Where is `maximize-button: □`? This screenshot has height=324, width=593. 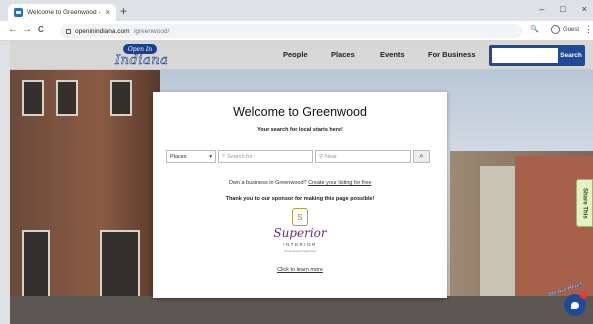
maximize-button: □ is located at coordinates (562, 9).